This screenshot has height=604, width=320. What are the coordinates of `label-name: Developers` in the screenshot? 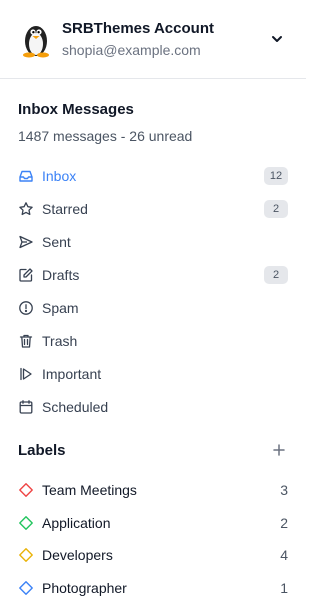 It's located at (161, 555).